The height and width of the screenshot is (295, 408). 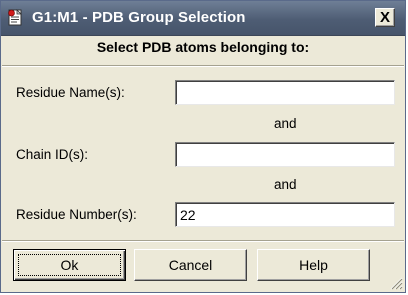 What do you see at coordinates (203, 47) in the screenshot?
I see `form-heading: Select PDB atoms belonging to:` at bounding box center [203, 47].